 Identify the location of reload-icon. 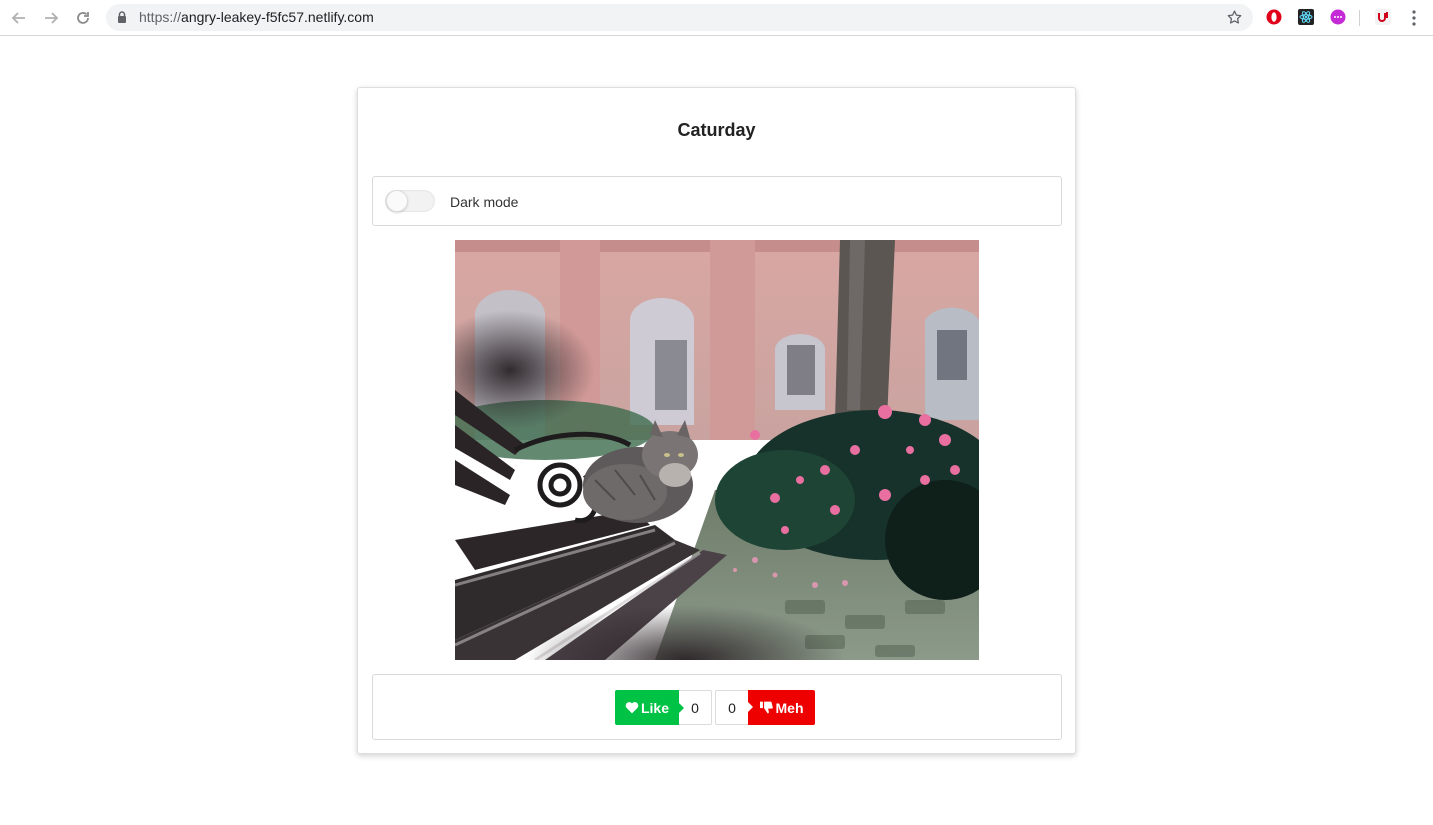
(83, 18).